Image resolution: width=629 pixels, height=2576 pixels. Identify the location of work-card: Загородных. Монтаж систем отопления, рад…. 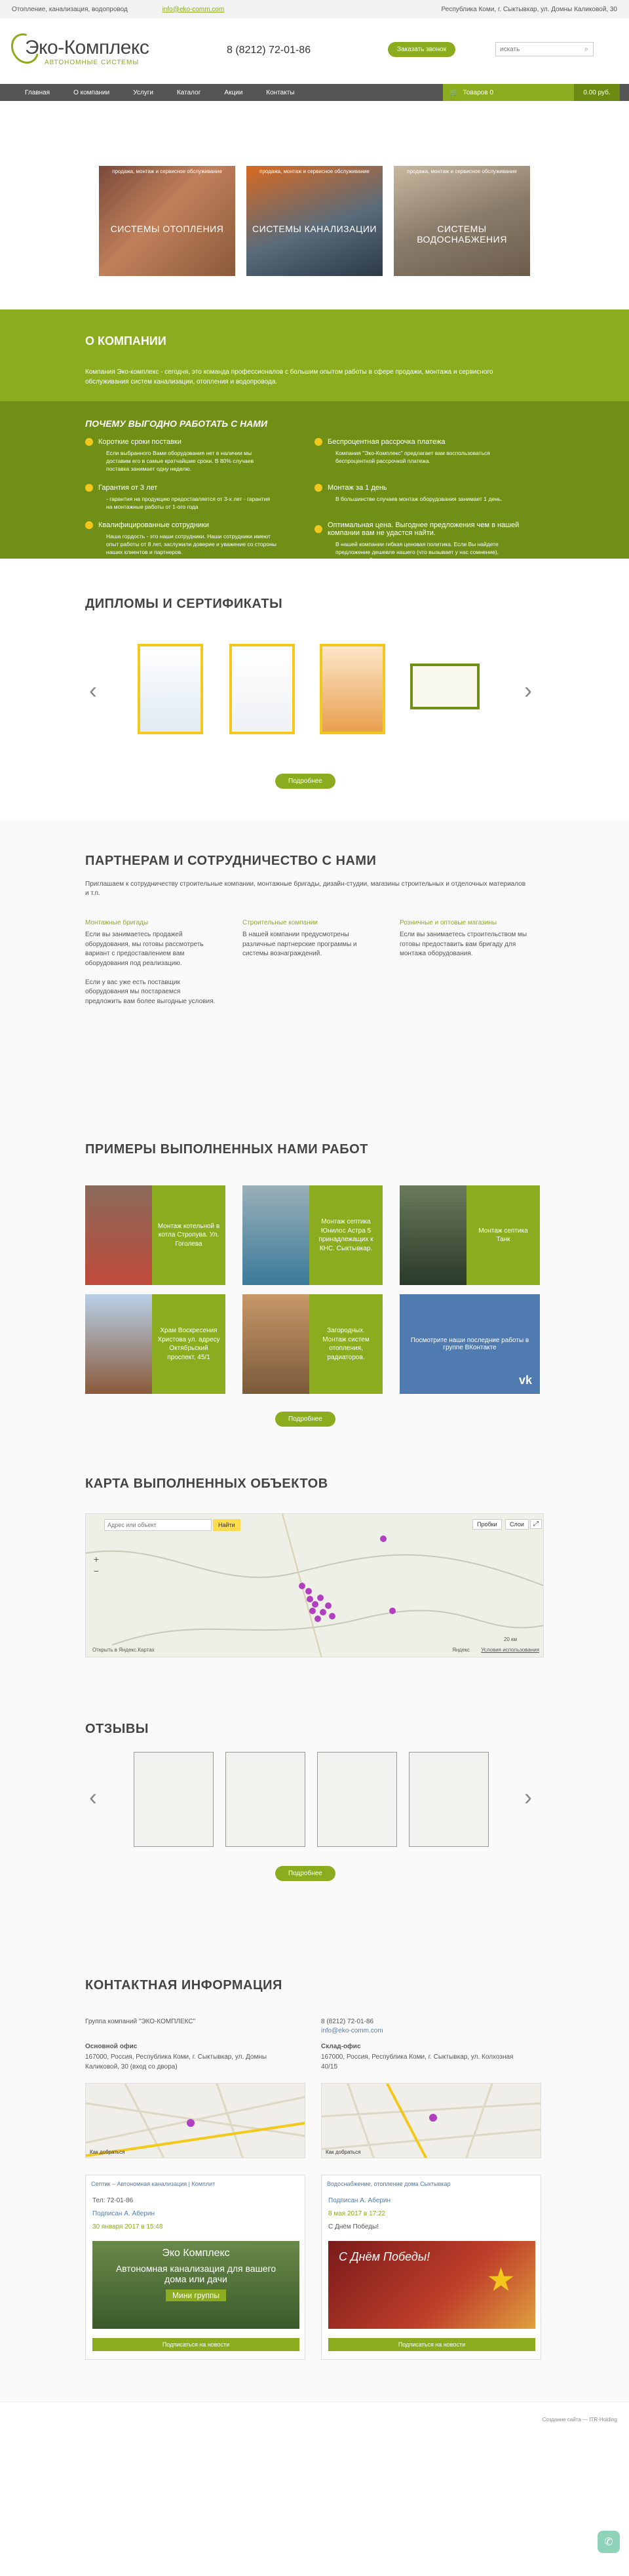
(312, 1344).